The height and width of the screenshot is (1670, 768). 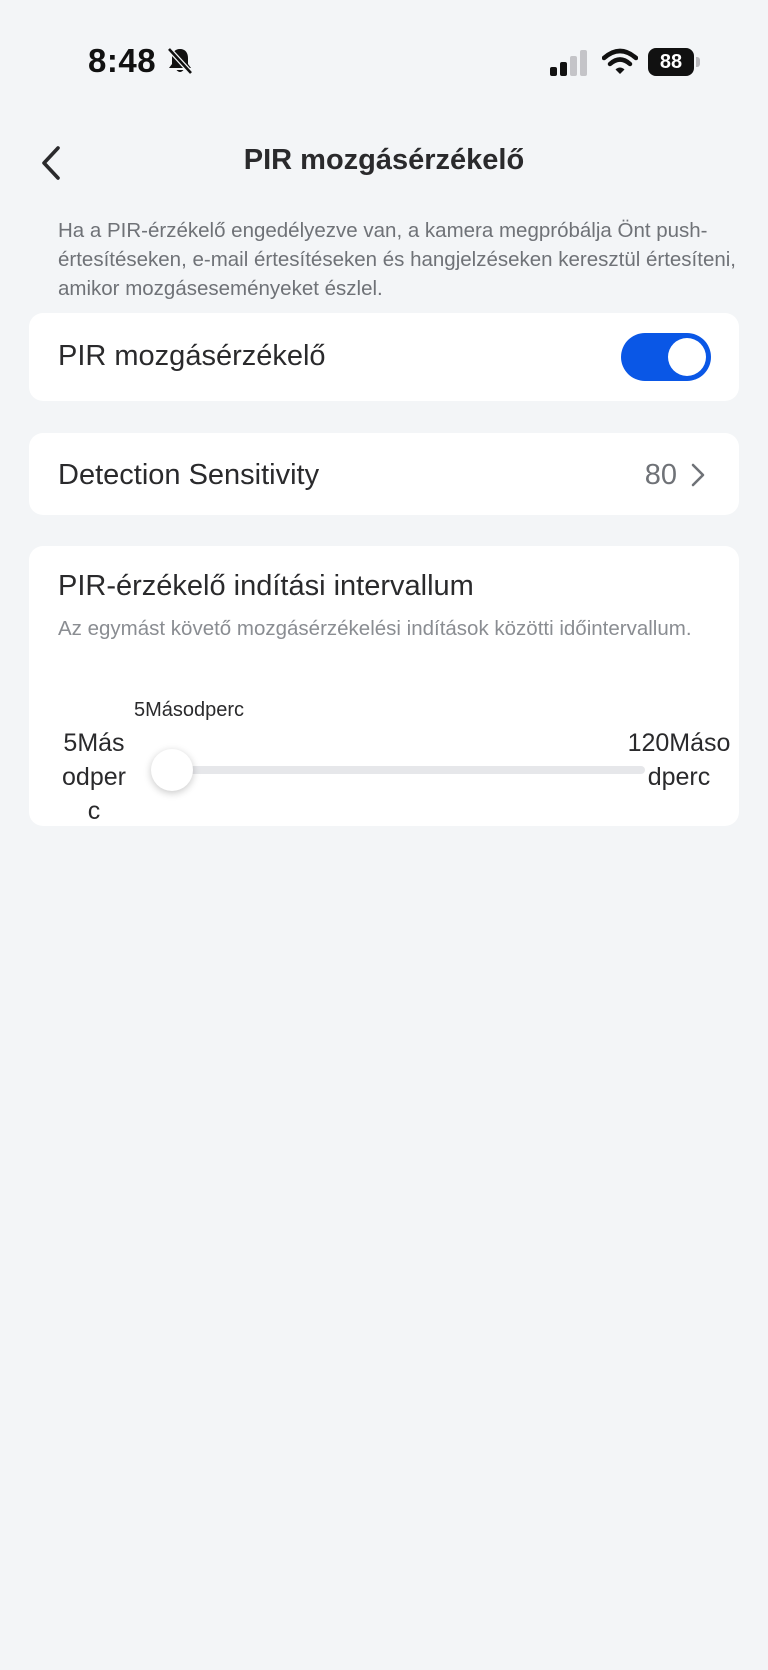 I want to click on trigger-interval-slider, so click(x=398, y=770).